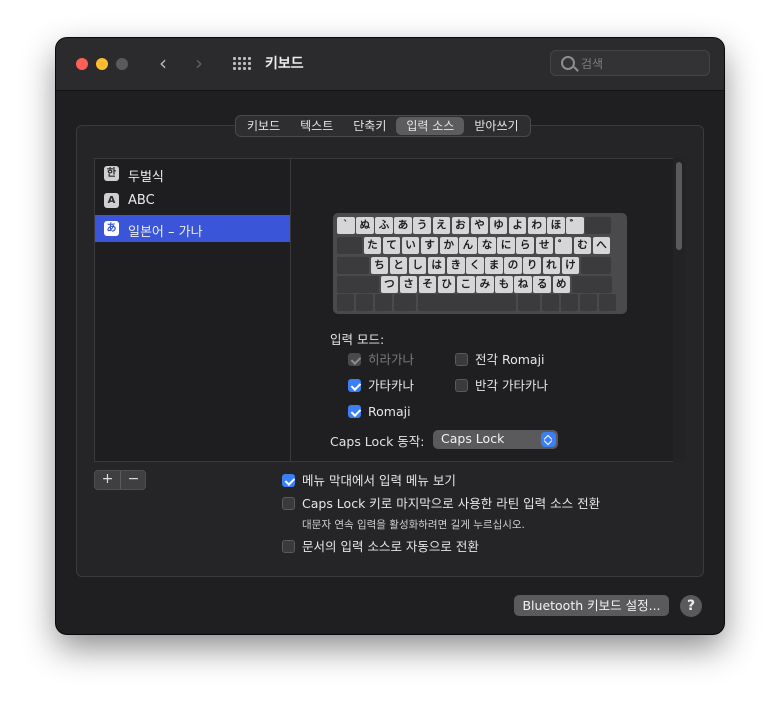 This screenshot has width=780, height=708. Describe the element at coordinates (165, 232) in the screenshot. I see `list-item-label: 일본어 – 가나` at that location.